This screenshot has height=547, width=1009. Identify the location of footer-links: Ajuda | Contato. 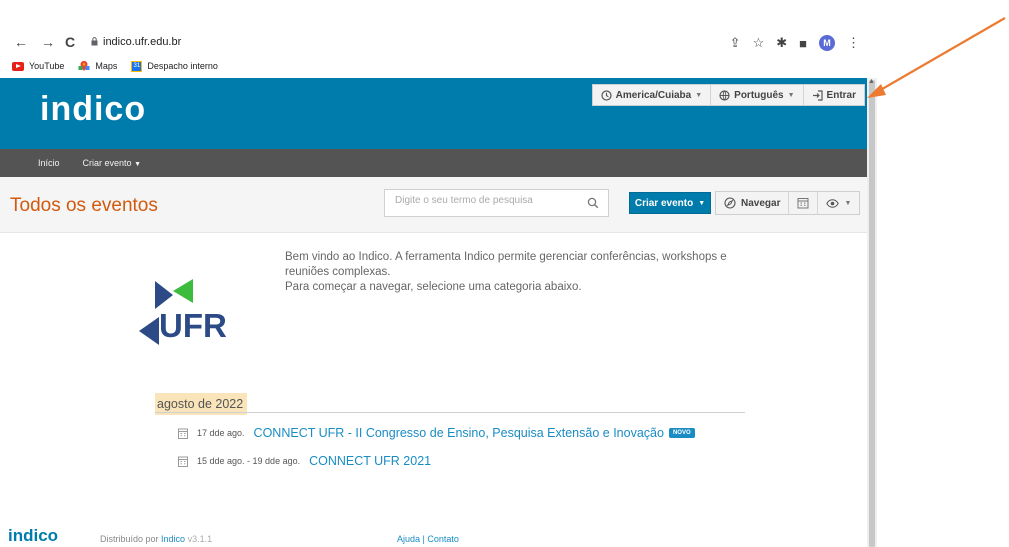
(428, 539).